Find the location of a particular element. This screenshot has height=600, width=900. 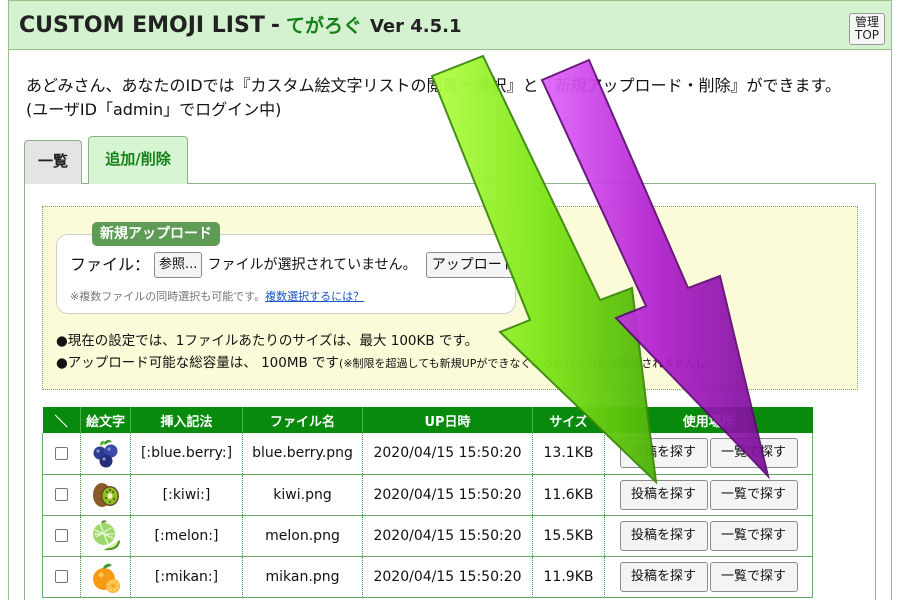

page-title: CUSTOM EMOJI LIST - てがろぐ Ver 4.5.1 is located at coordinates (240, 24).